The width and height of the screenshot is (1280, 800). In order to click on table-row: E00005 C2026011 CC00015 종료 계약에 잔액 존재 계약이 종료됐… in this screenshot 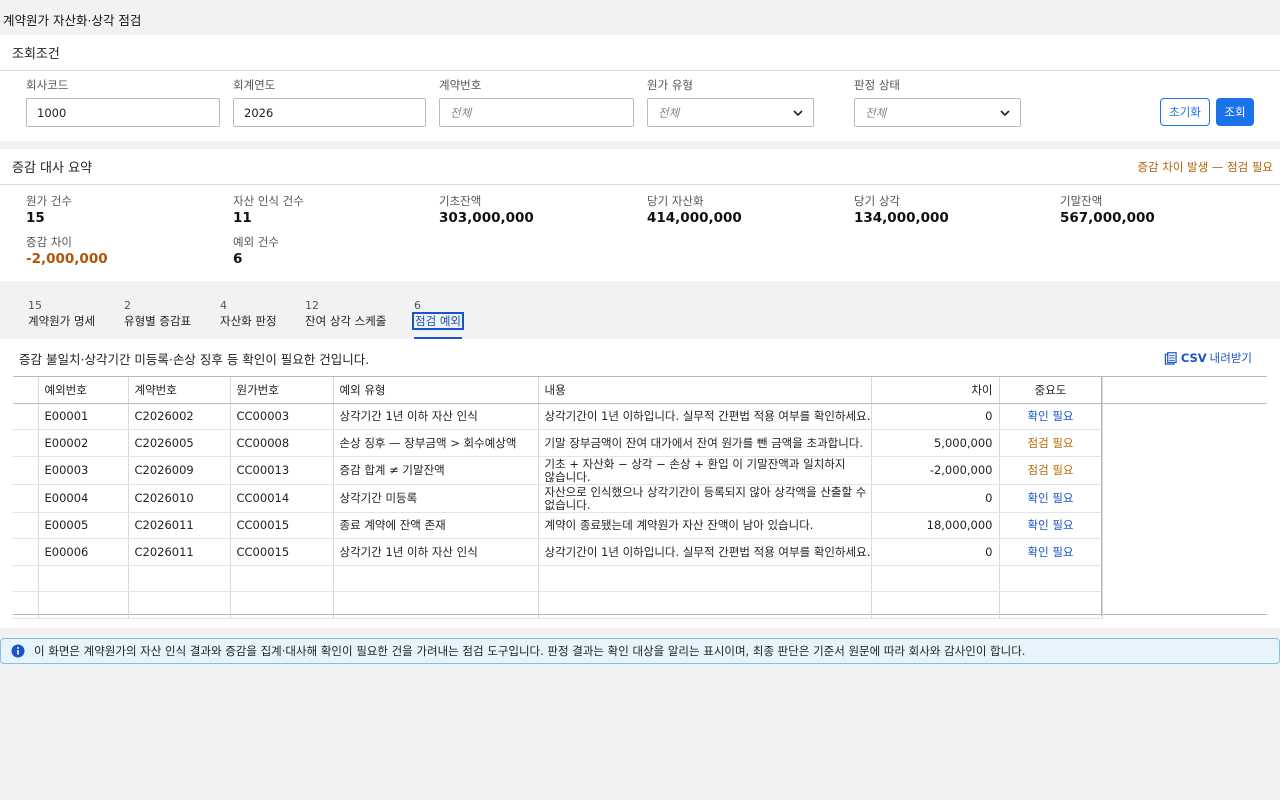, I will do `click(558, 525)`.